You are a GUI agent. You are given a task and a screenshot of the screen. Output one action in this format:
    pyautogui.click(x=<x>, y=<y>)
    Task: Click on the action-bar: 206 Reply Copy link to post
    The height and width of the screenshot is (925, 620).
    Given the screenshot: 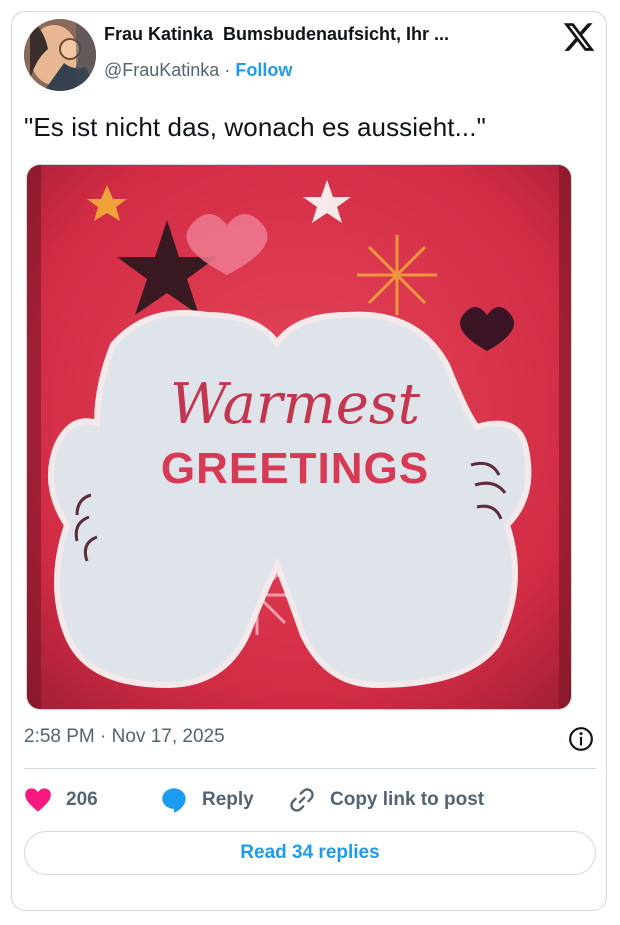 What is the action you would take?
    pyautogui.click(x=294, y=800)
    